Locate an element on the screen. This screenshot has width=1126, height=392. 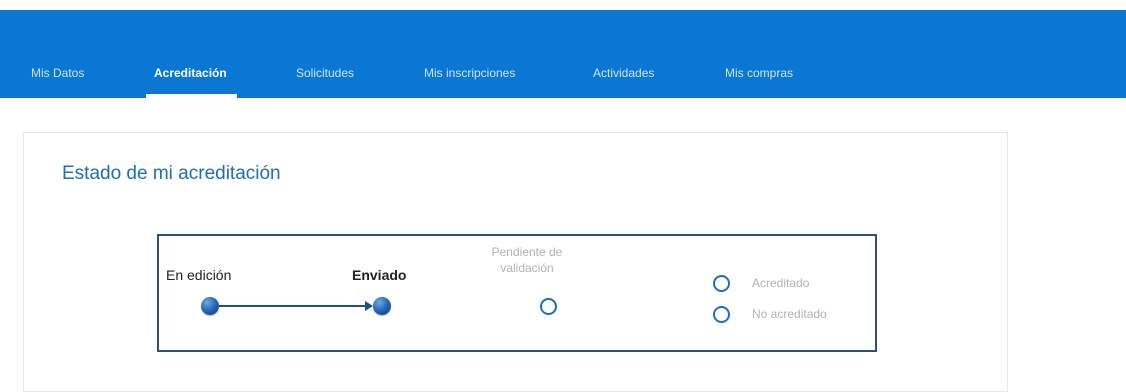
step-label-acreditado: Acreditado is located at coordinates (781, 283).